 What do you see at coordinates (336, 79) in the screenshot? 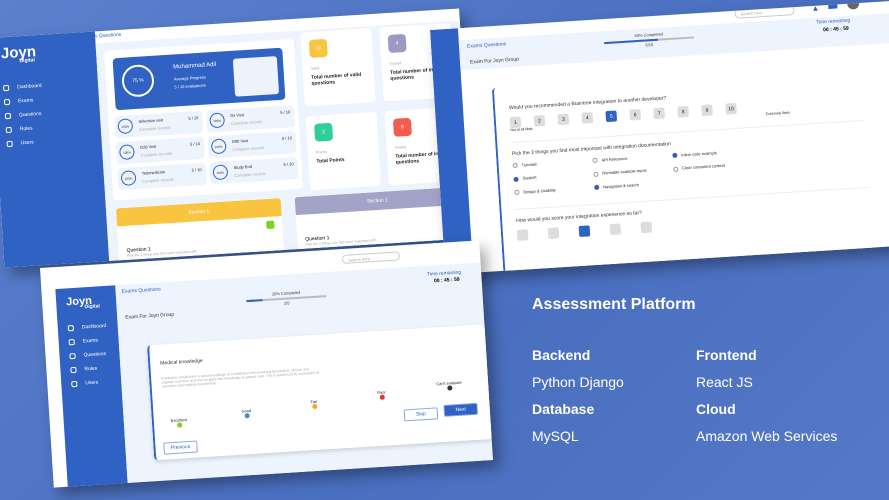
I see `stat-label: Total number of valid questions` at bounding box center [336, 79].